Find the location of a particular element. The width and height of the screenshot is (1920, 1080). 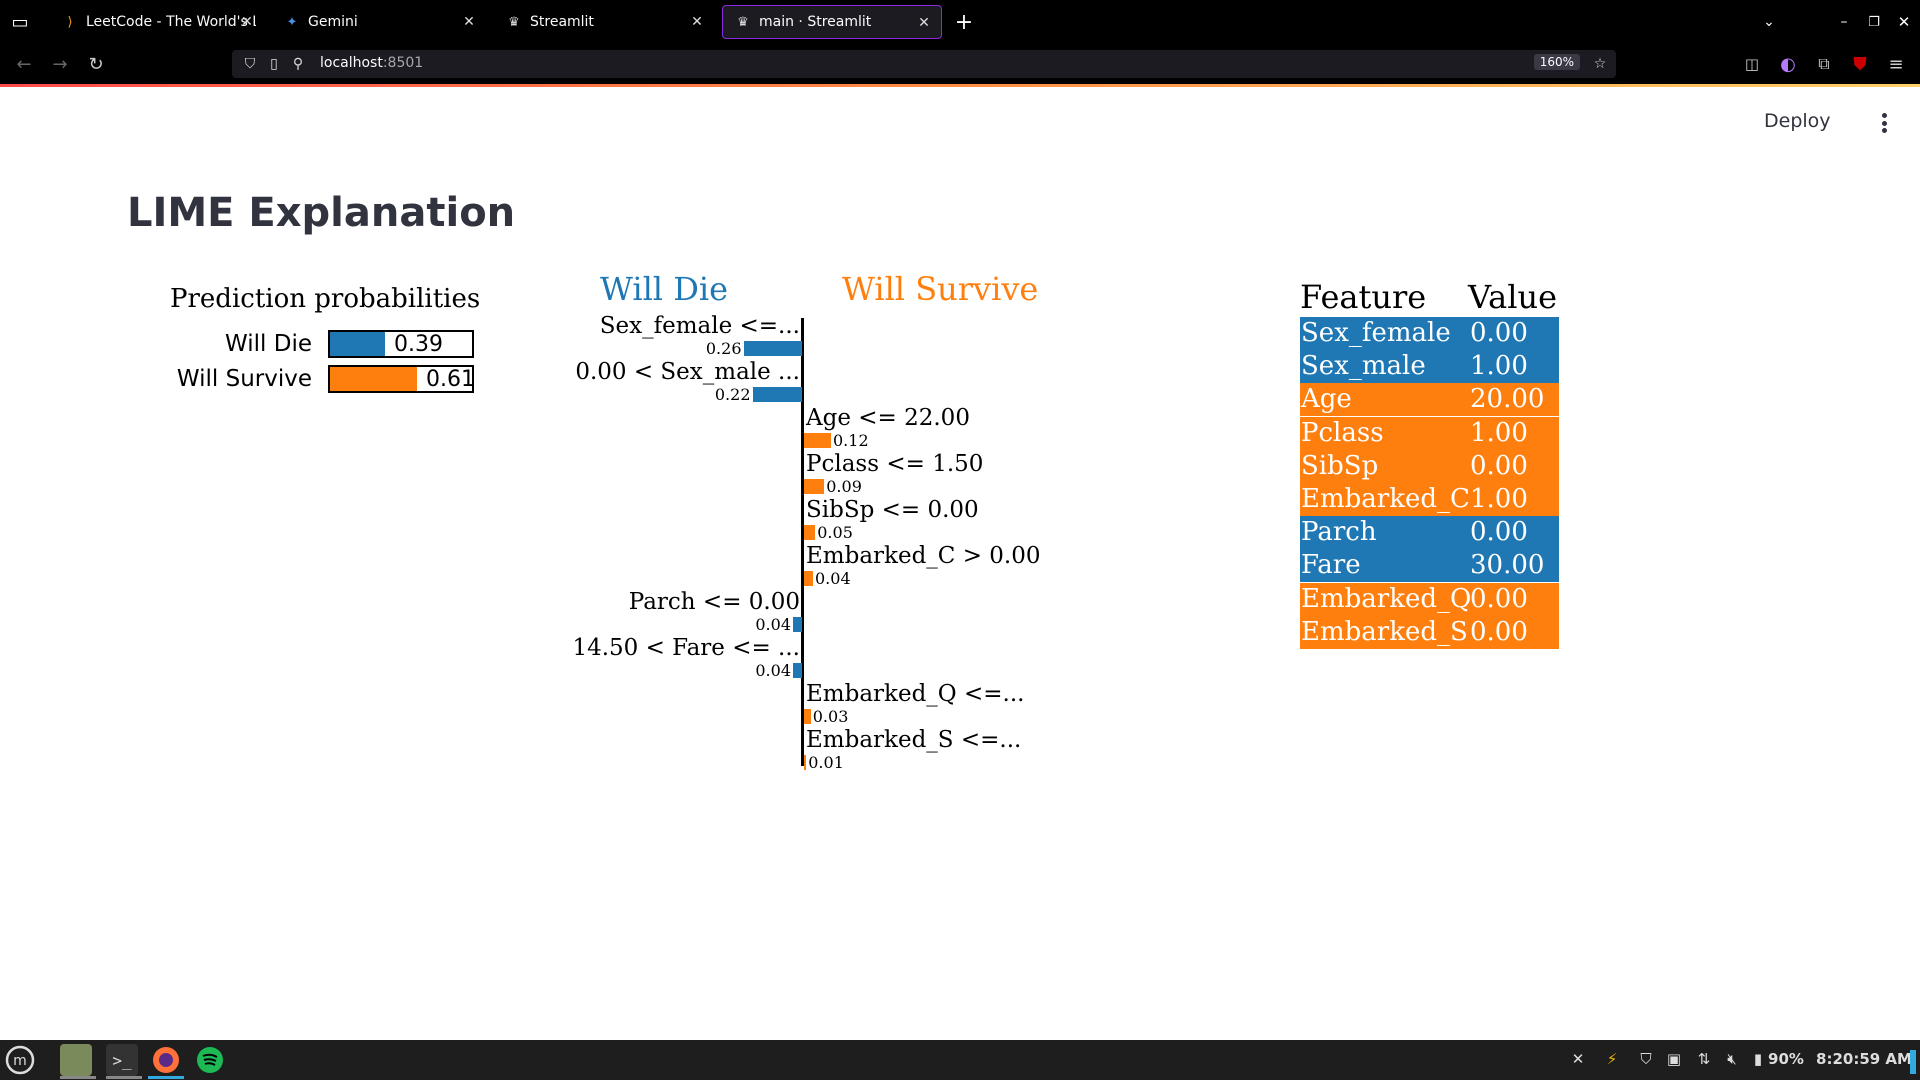

table-row: Embarked_S 0.00 is located at coordinates (1429, 632).